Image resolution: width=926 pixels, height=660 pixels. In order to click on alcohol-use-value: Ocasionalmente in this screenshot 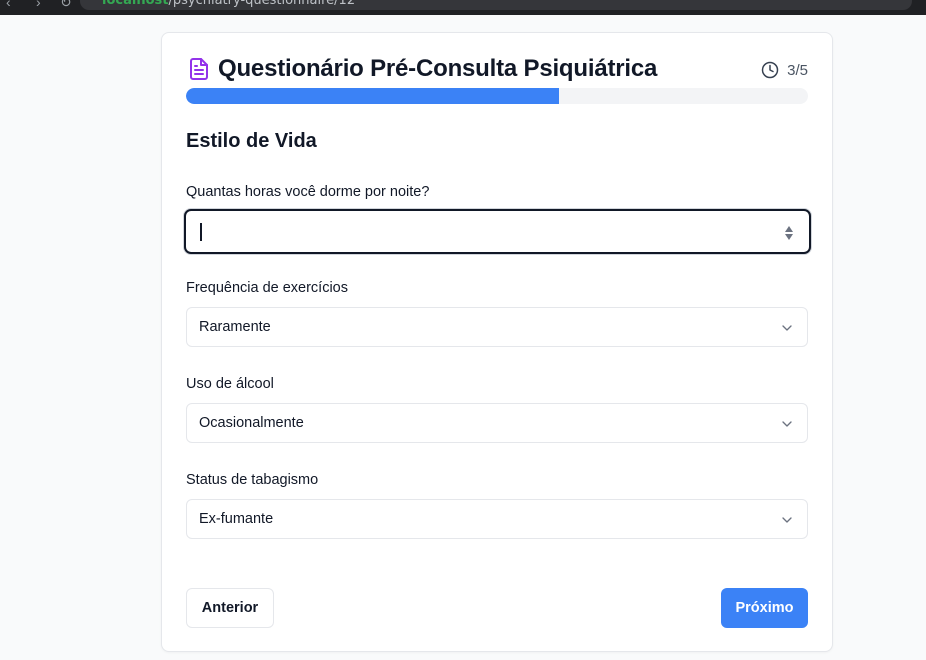, I will do `click(251, 423)`.